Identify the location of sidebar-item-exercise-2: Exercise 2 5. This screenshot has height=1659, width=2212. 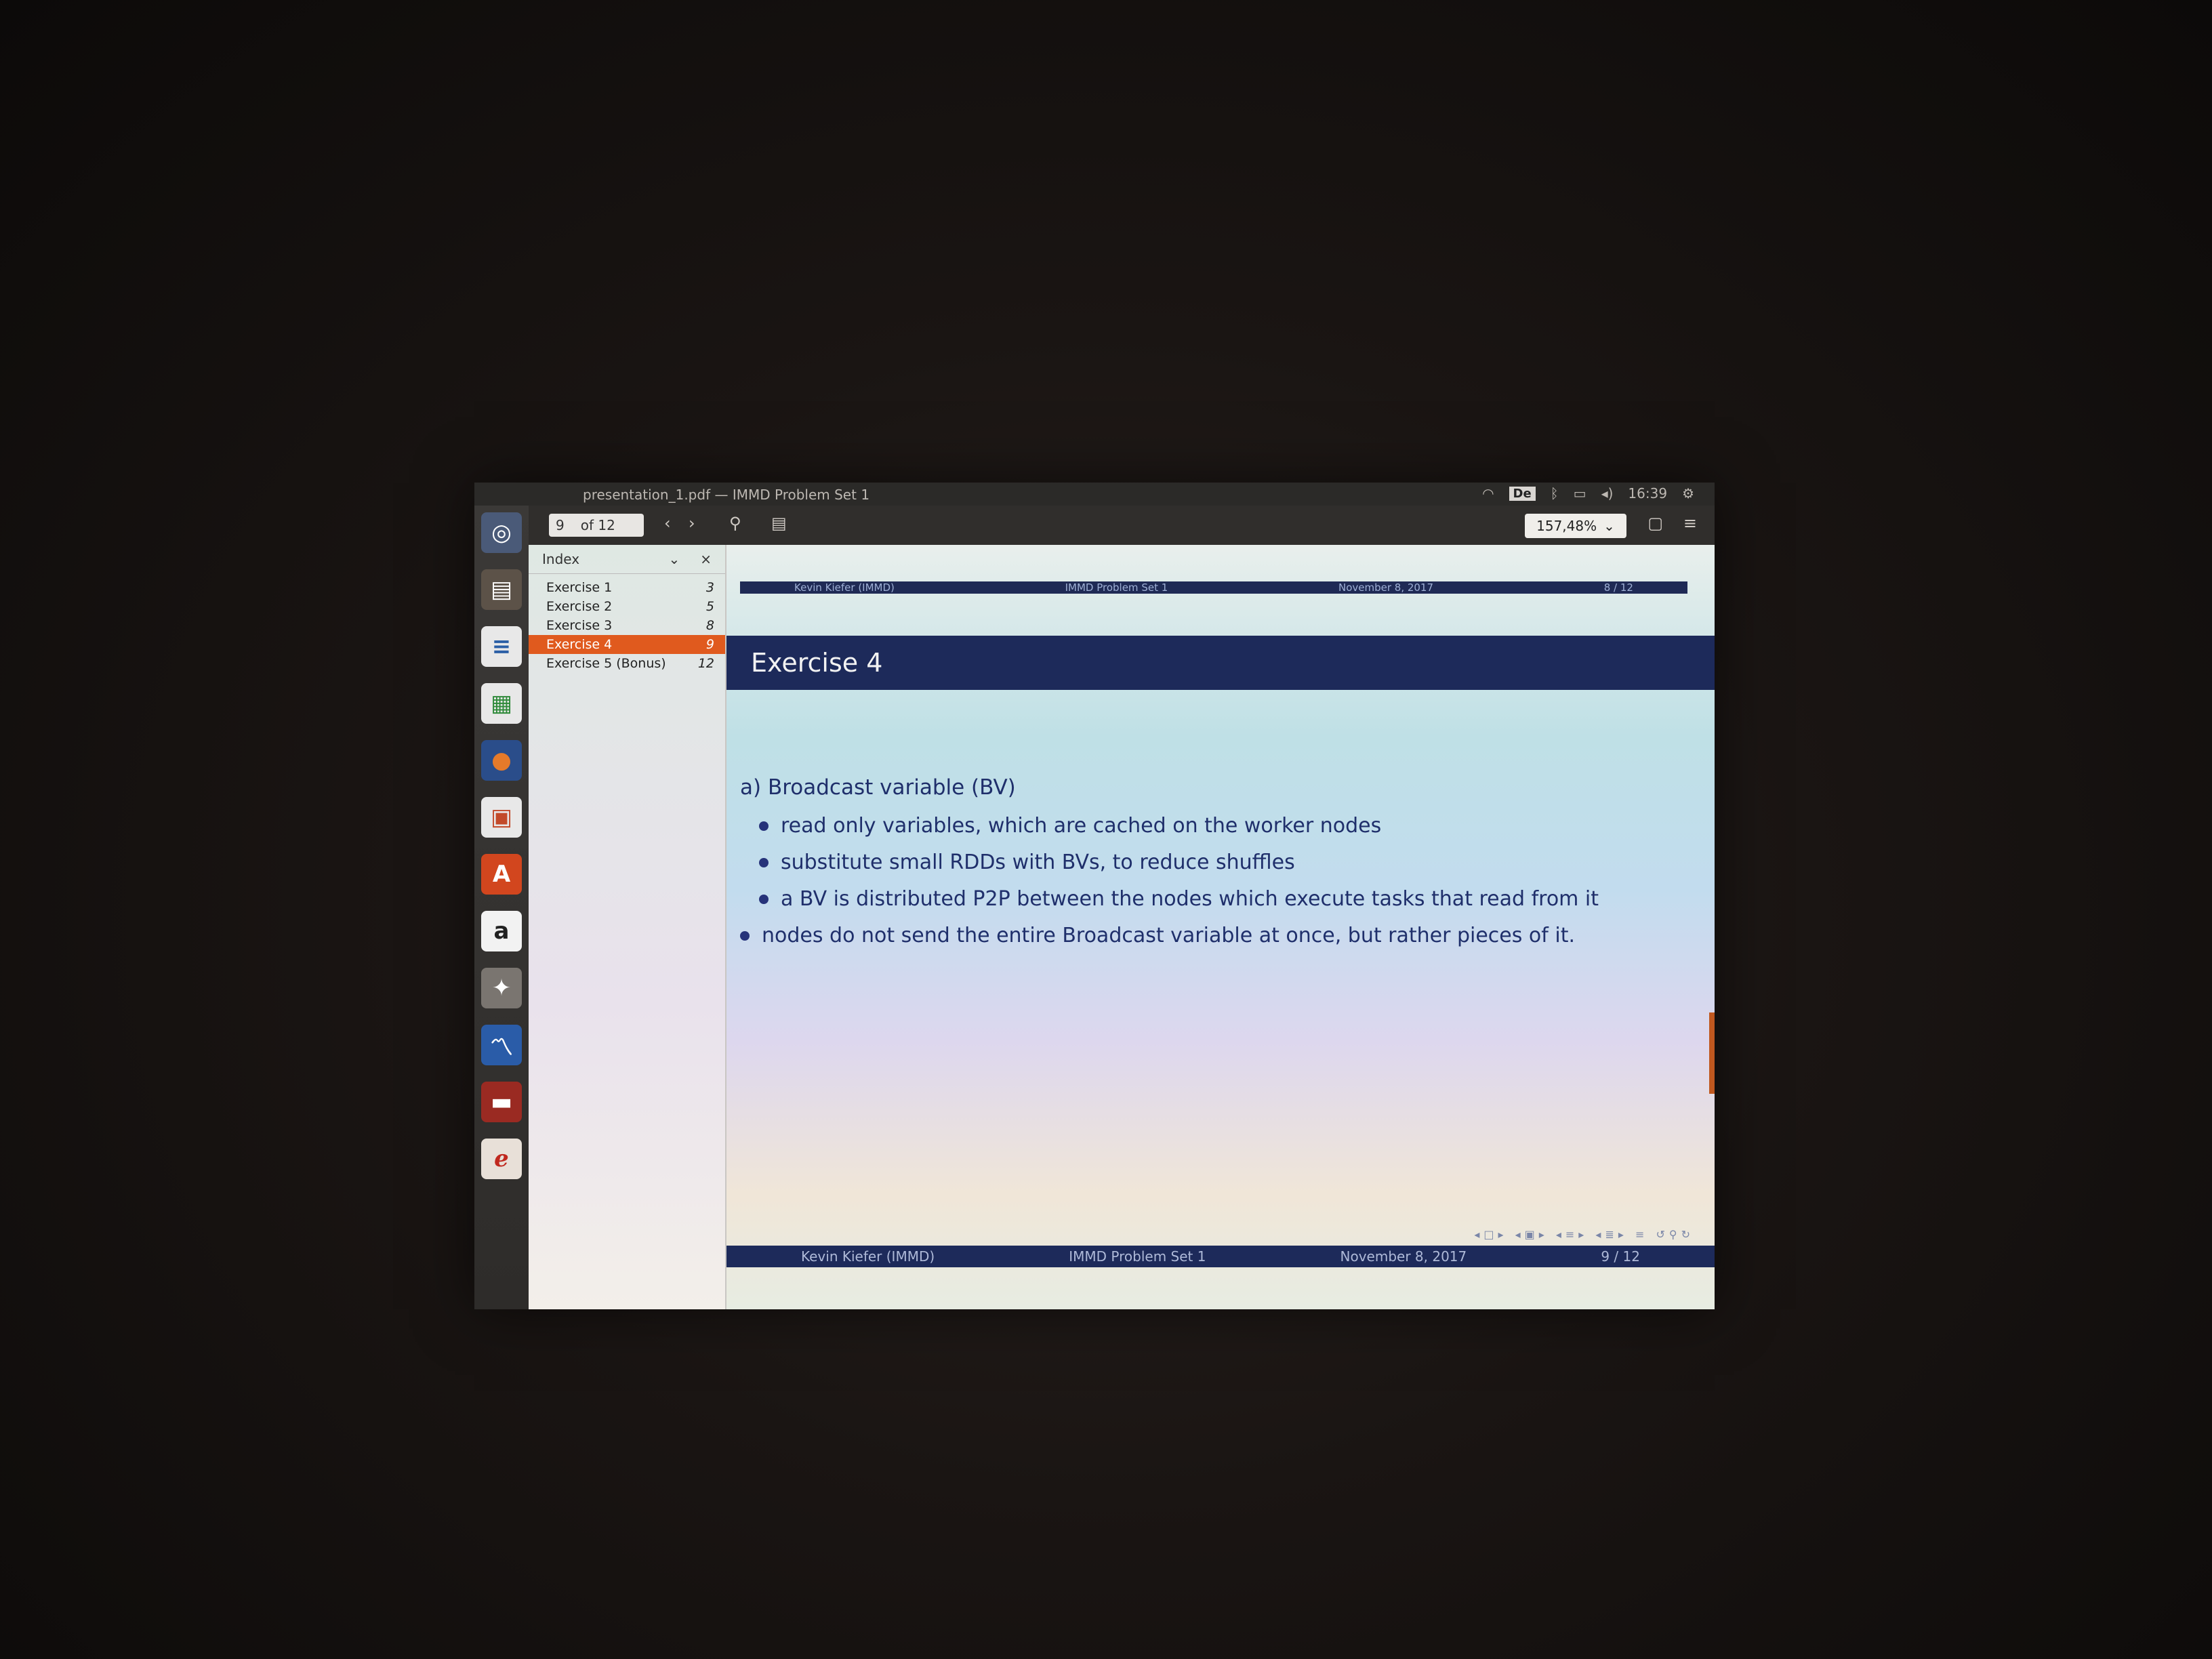
(627, 606).